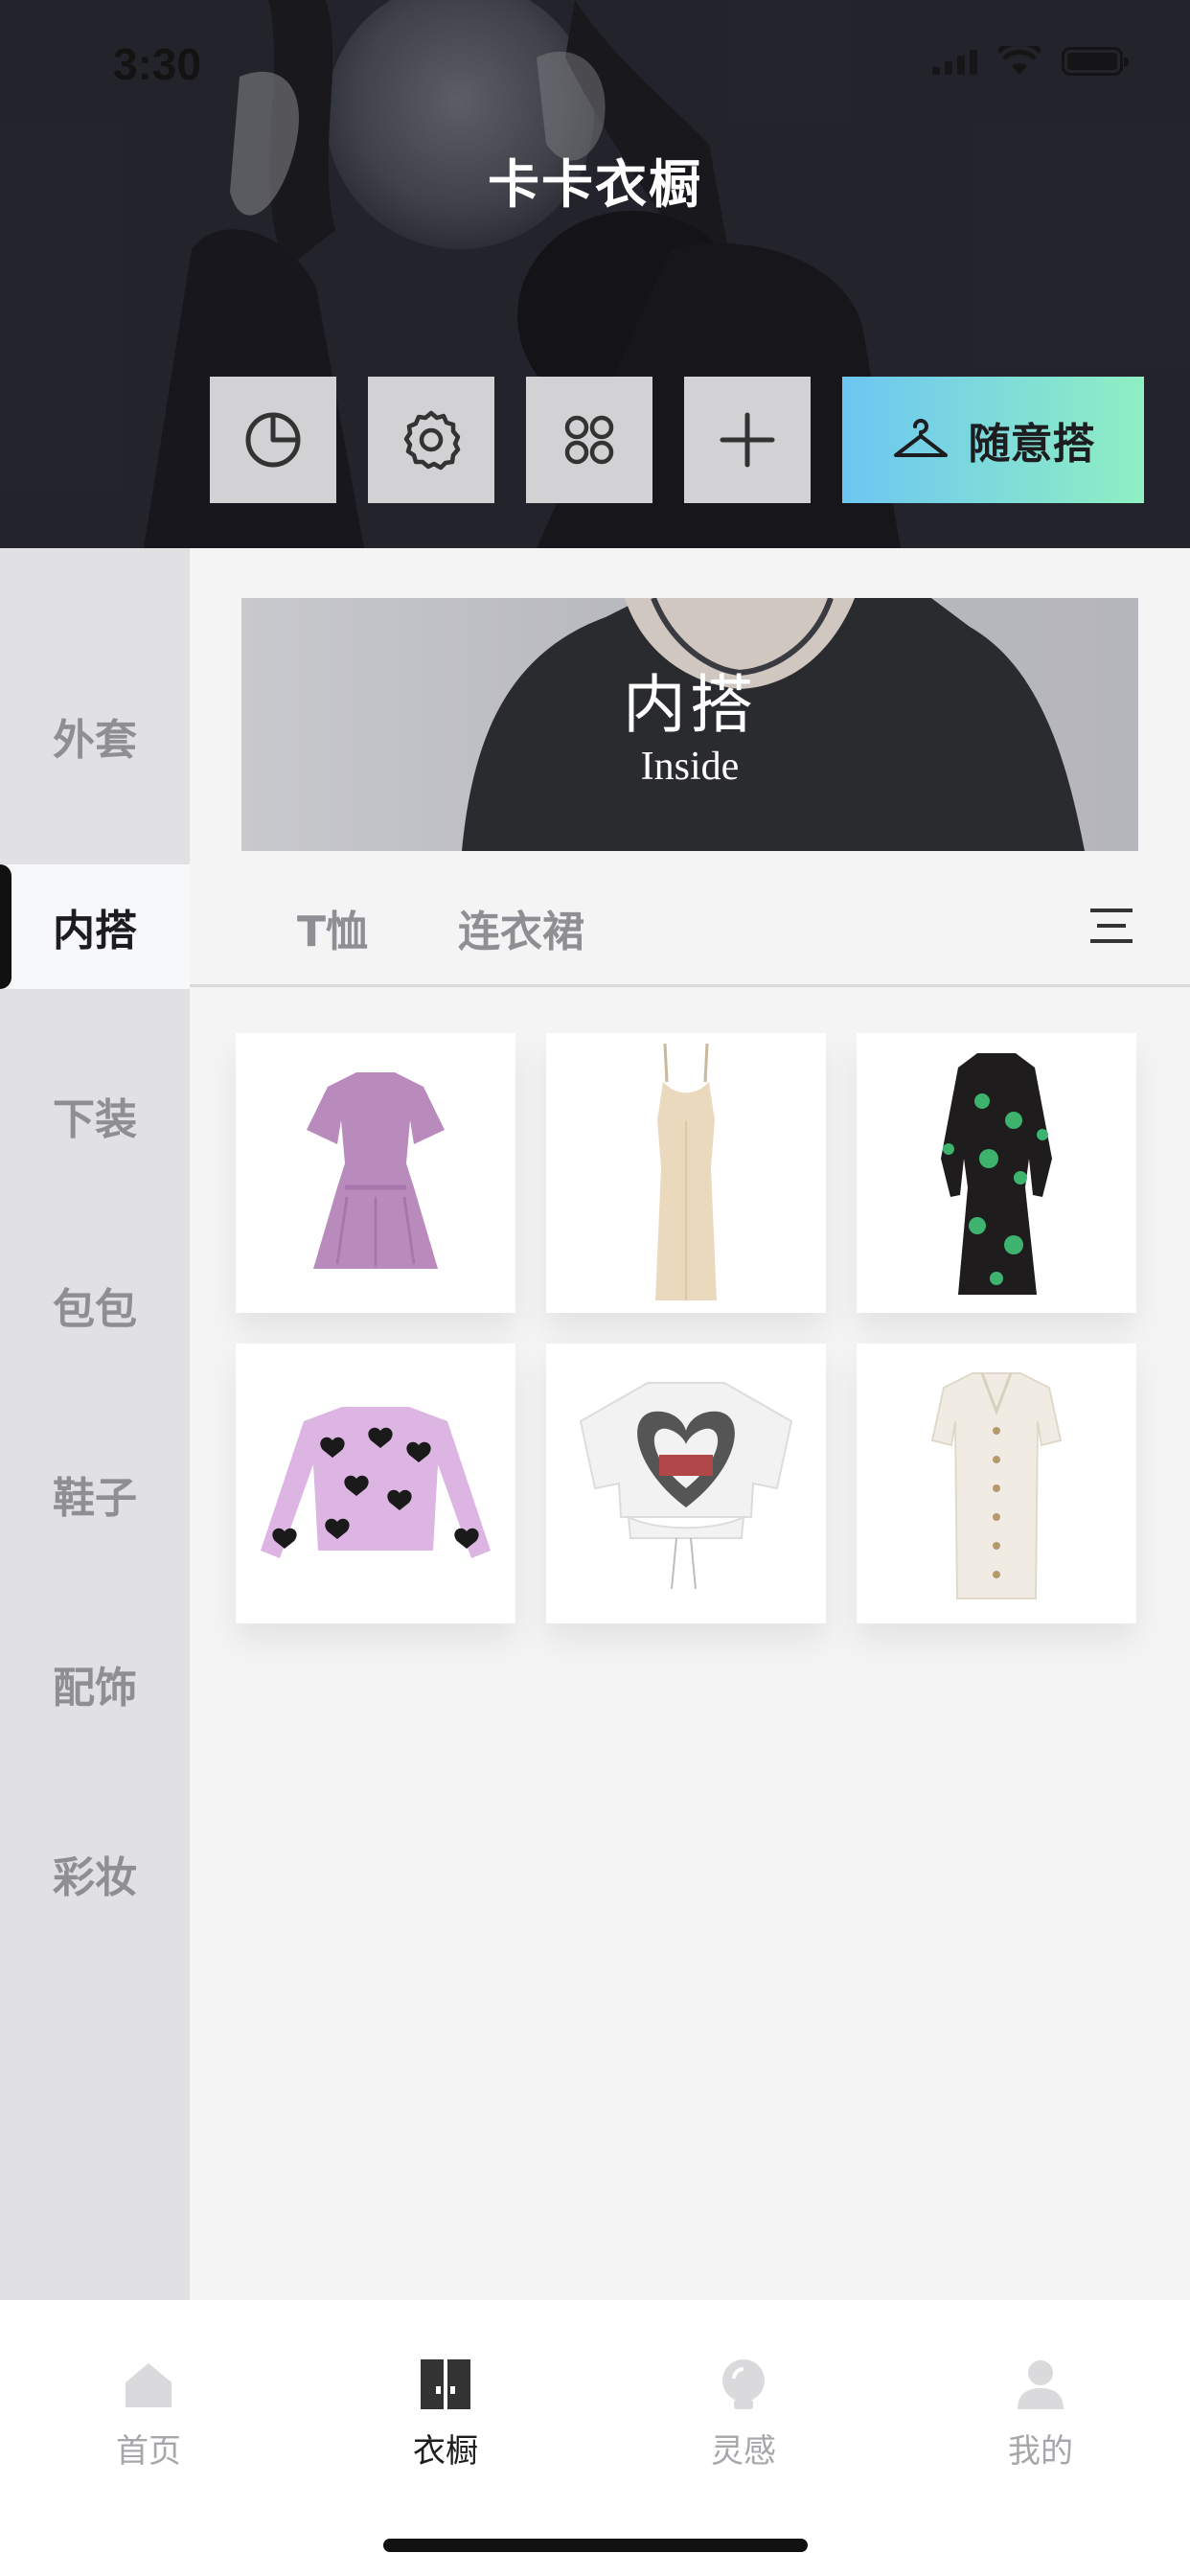 Image resolution: width=1190 pixels, height=2576 pixels. What do you see at coordinates (148, 2415) in the screenshot?
I see `tab-home: 首页` at bounding box center [148, 2415].